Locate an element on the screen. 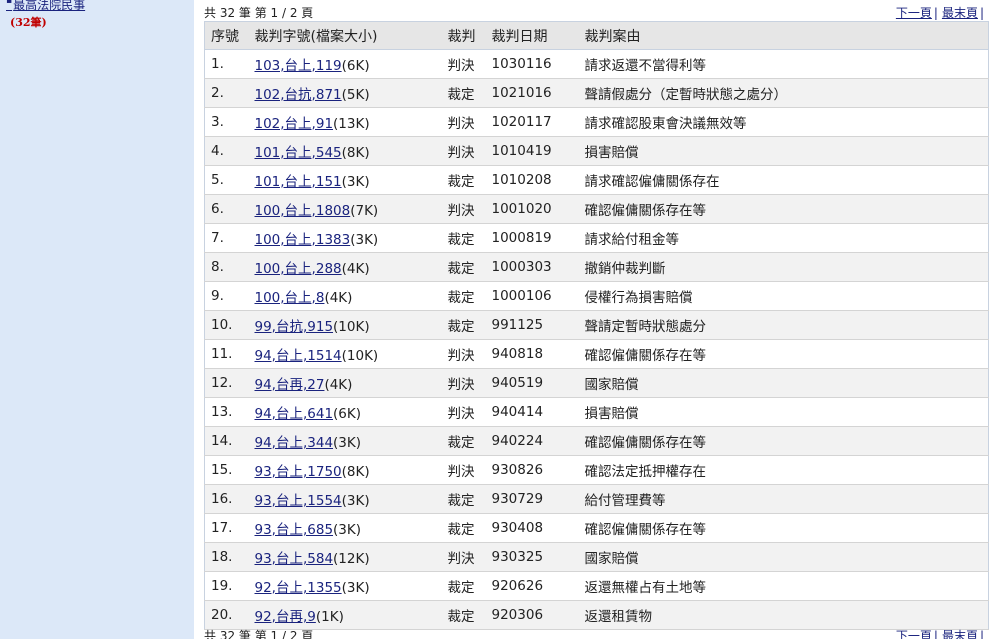 This screenshot has width=998, height=639. case-cell: 93,台上,1750(8K) is located at coordinates (345, 470).